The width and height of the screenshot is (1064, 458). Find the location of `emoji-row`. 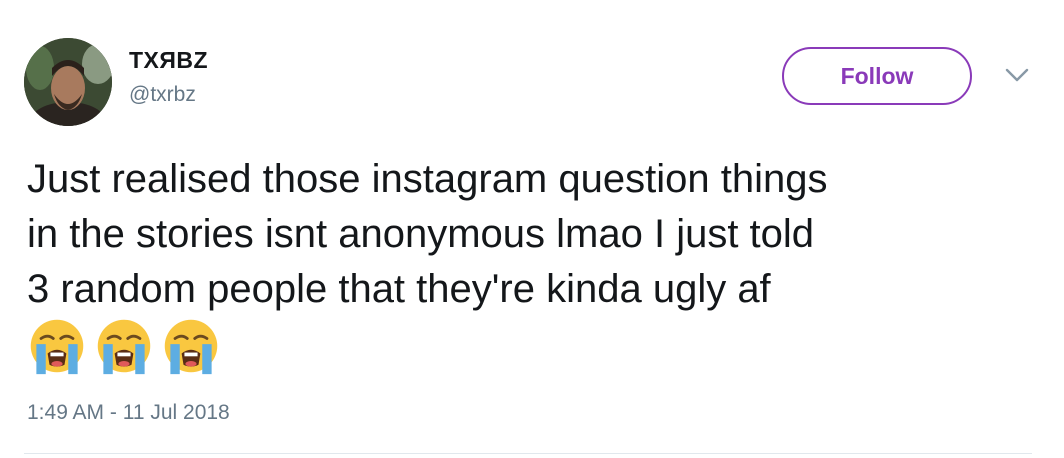

emoji-row is located at coordinates (124, 346).